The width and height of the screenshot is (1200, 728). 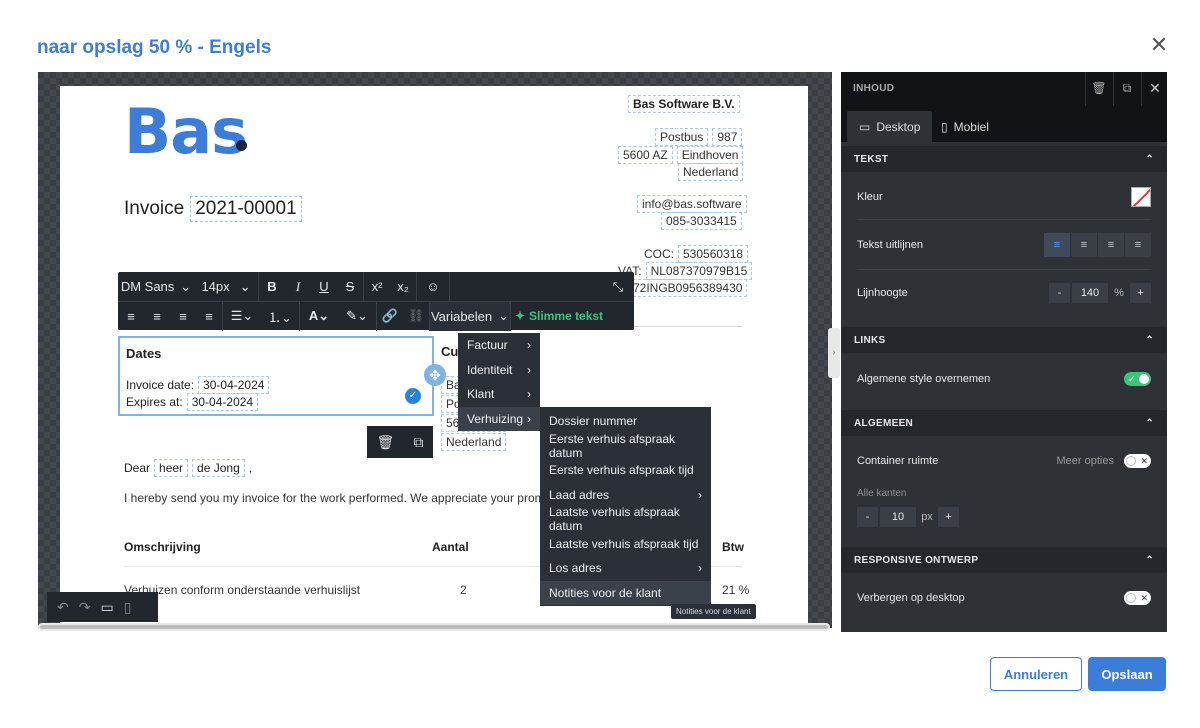 What do you see at coordinates (1004, 379) in the screenshot?
I see `inherit-style-row: Algemene style overnemen ✓` at bounding box center [1004, 379].